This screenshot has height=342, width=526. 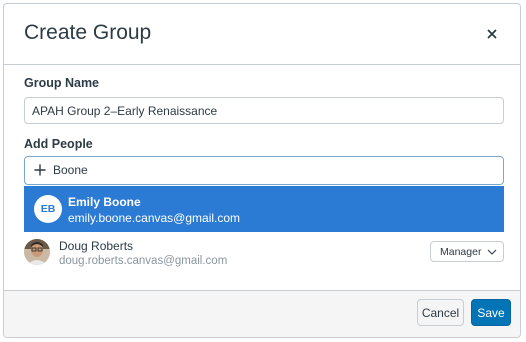 I want to click on close-button, so click(x=492, y=34).